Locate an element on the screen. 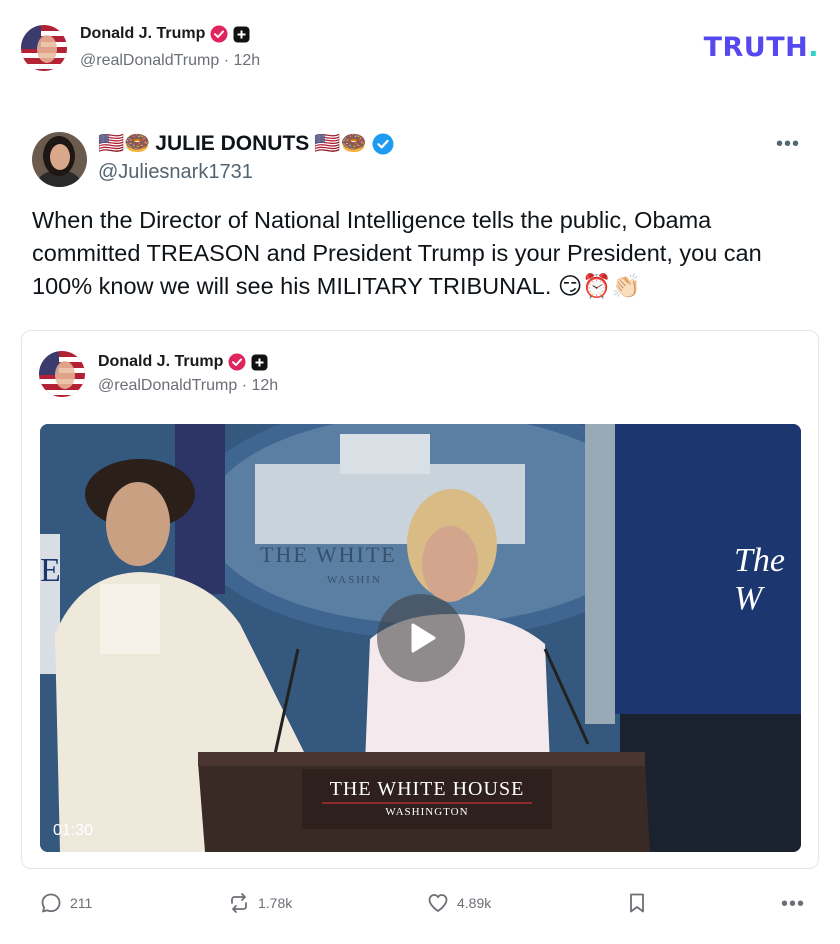  truth-logo: TRUTH. is located at coordinates (761, 47).